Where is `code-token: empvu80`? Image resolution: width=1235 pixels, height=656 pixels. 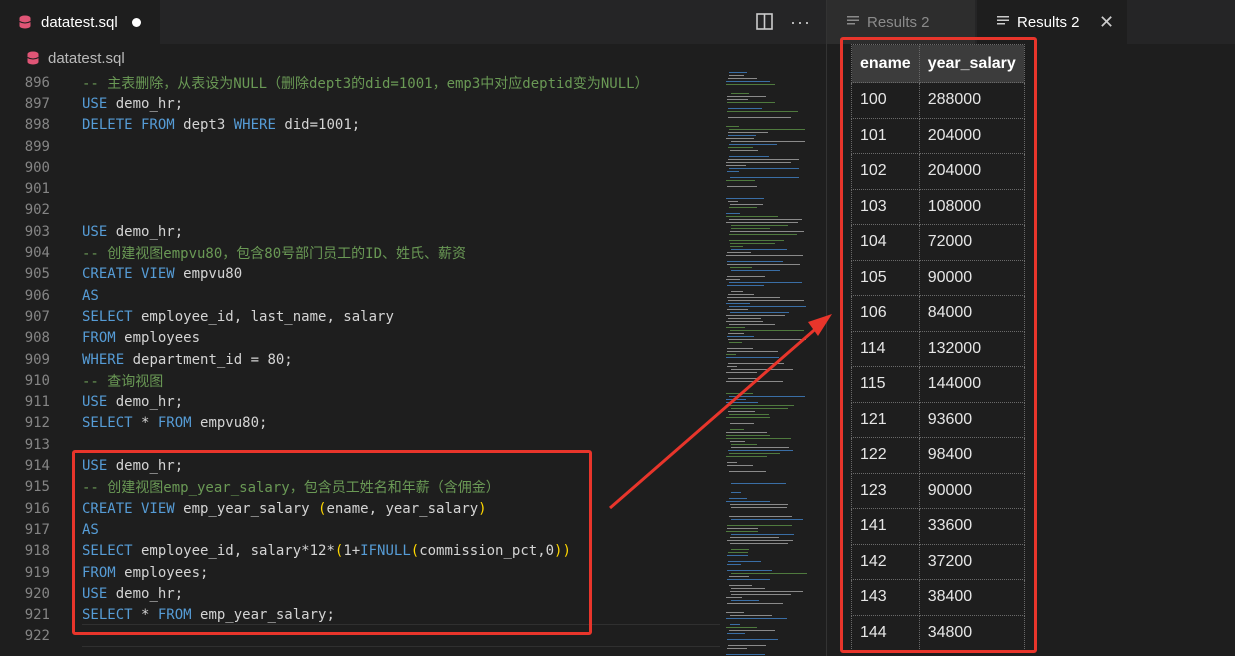
code-token: empvu80 is located at coordinates (208, 274).